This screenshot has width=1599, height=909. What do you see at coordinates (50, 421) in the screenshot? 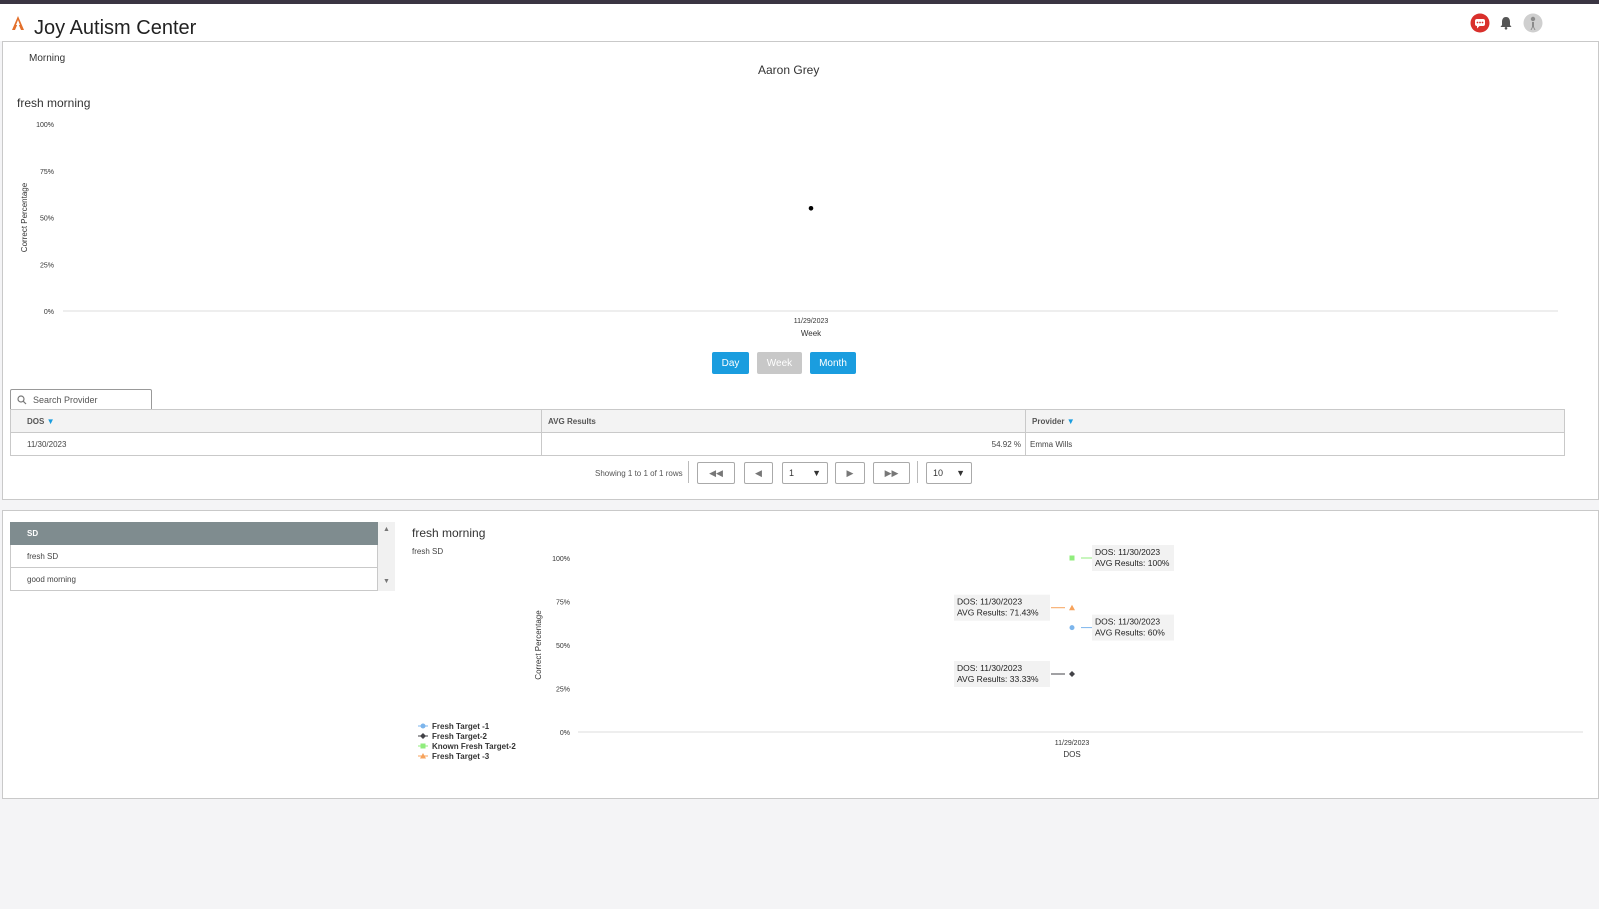
I see `sort-down-icon: ▼` at bounding box center [50, 421].